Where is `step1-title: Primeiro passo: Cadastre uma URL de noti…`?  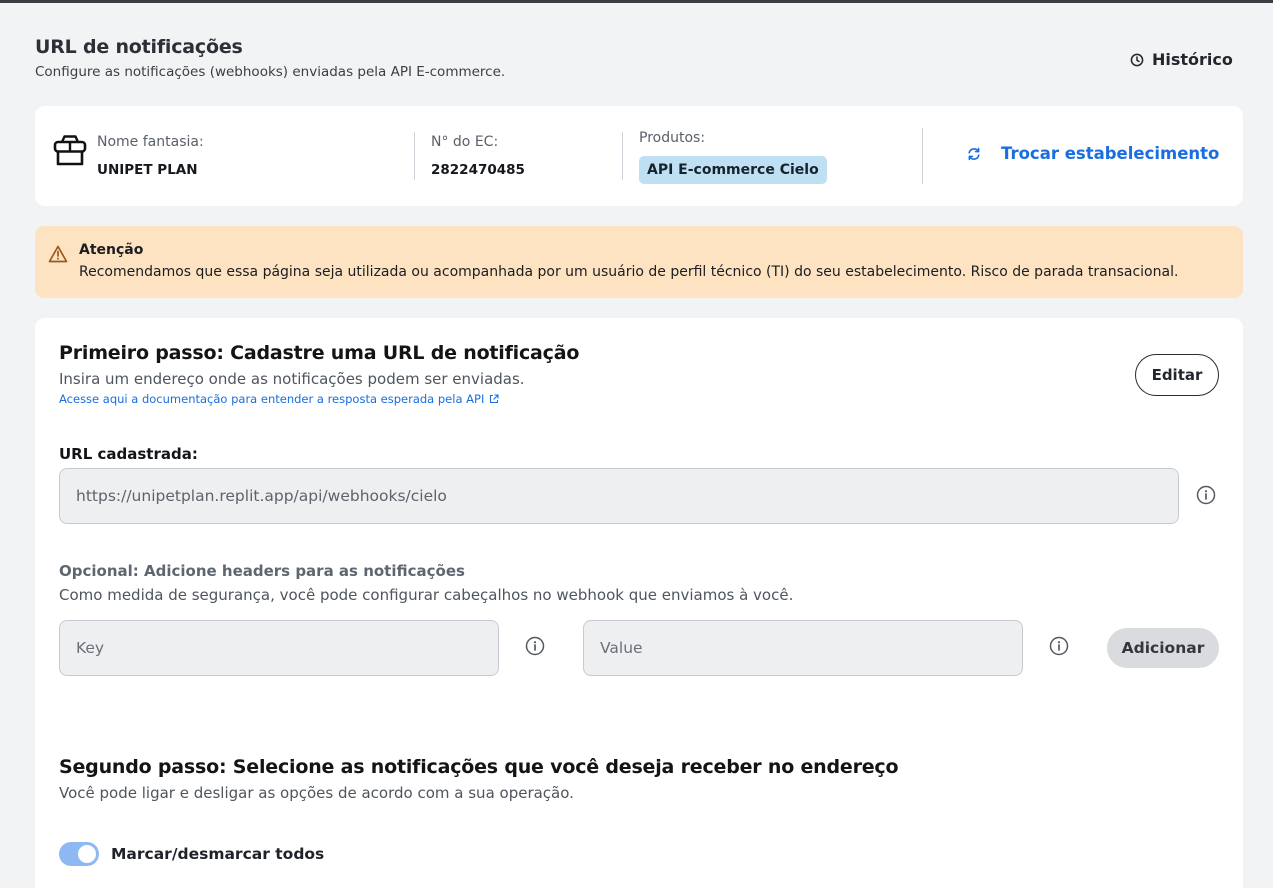
step1-title: Primeiro passo: Cadastre uma URL de noti… is located at coordinates (319, 353).